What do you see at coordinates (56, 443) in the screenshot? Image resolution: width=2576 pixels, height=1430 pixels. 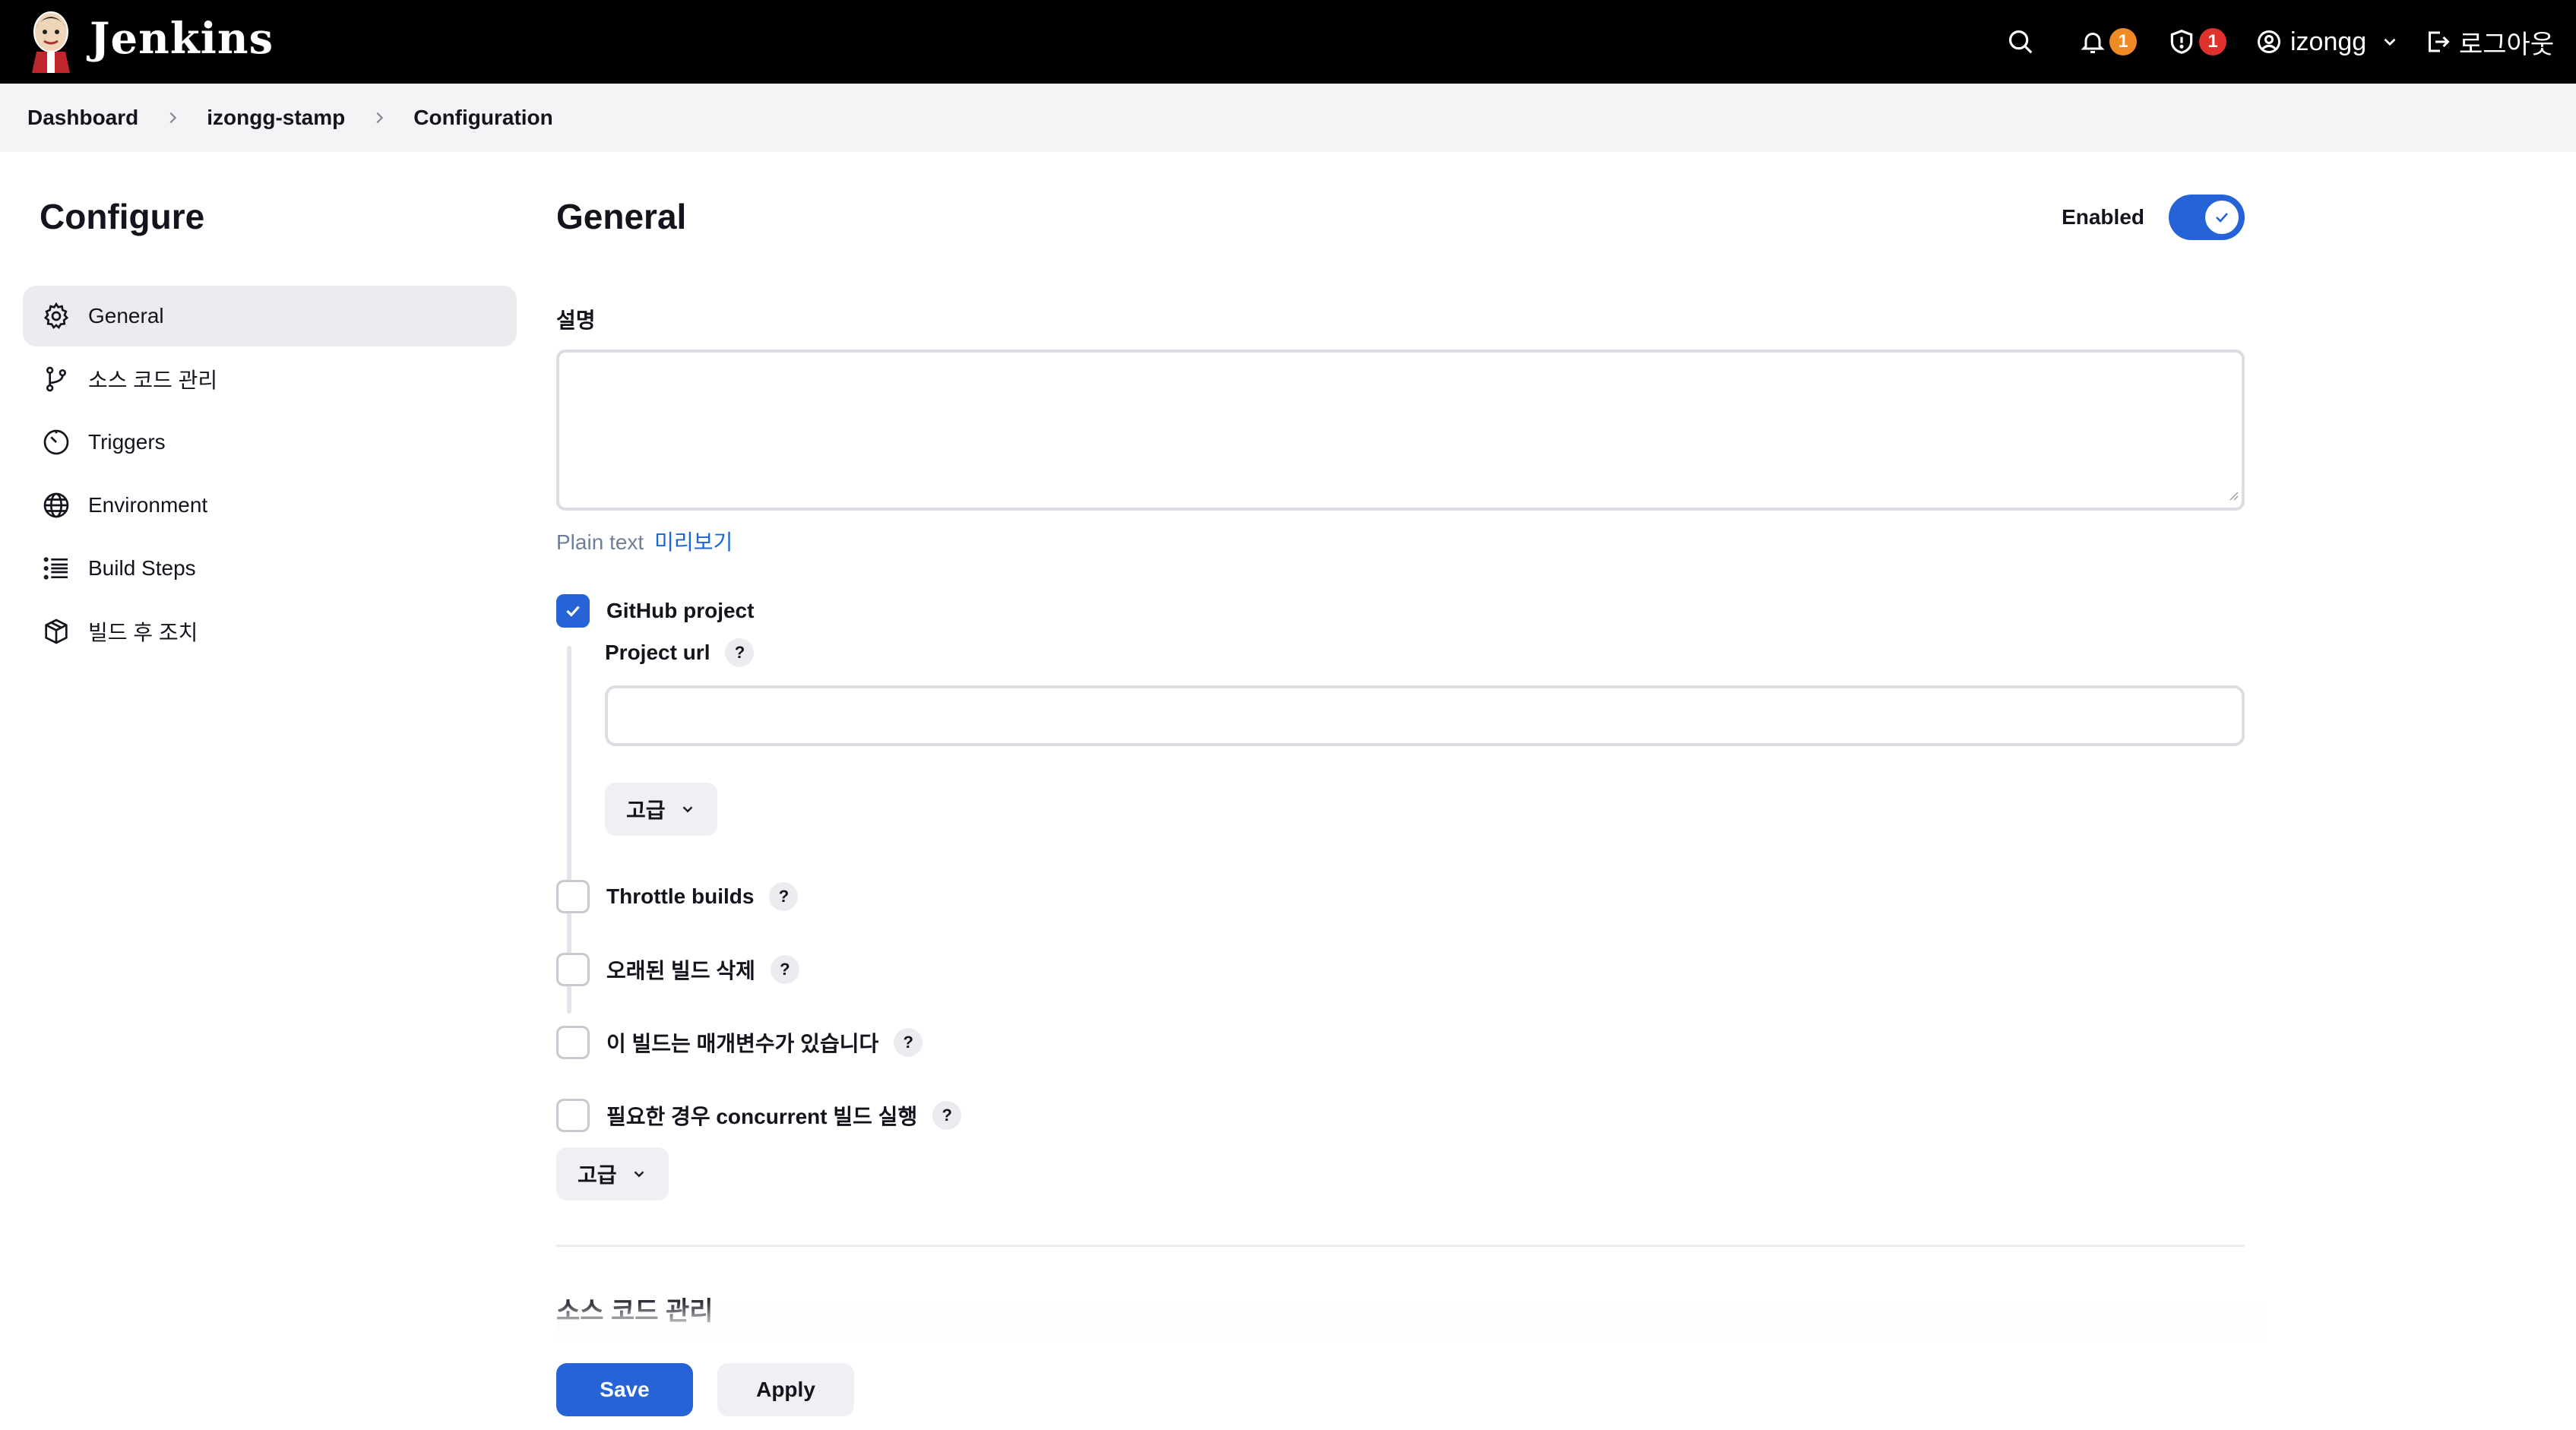 I see `timer-icon` at bounding box center [56, 443].